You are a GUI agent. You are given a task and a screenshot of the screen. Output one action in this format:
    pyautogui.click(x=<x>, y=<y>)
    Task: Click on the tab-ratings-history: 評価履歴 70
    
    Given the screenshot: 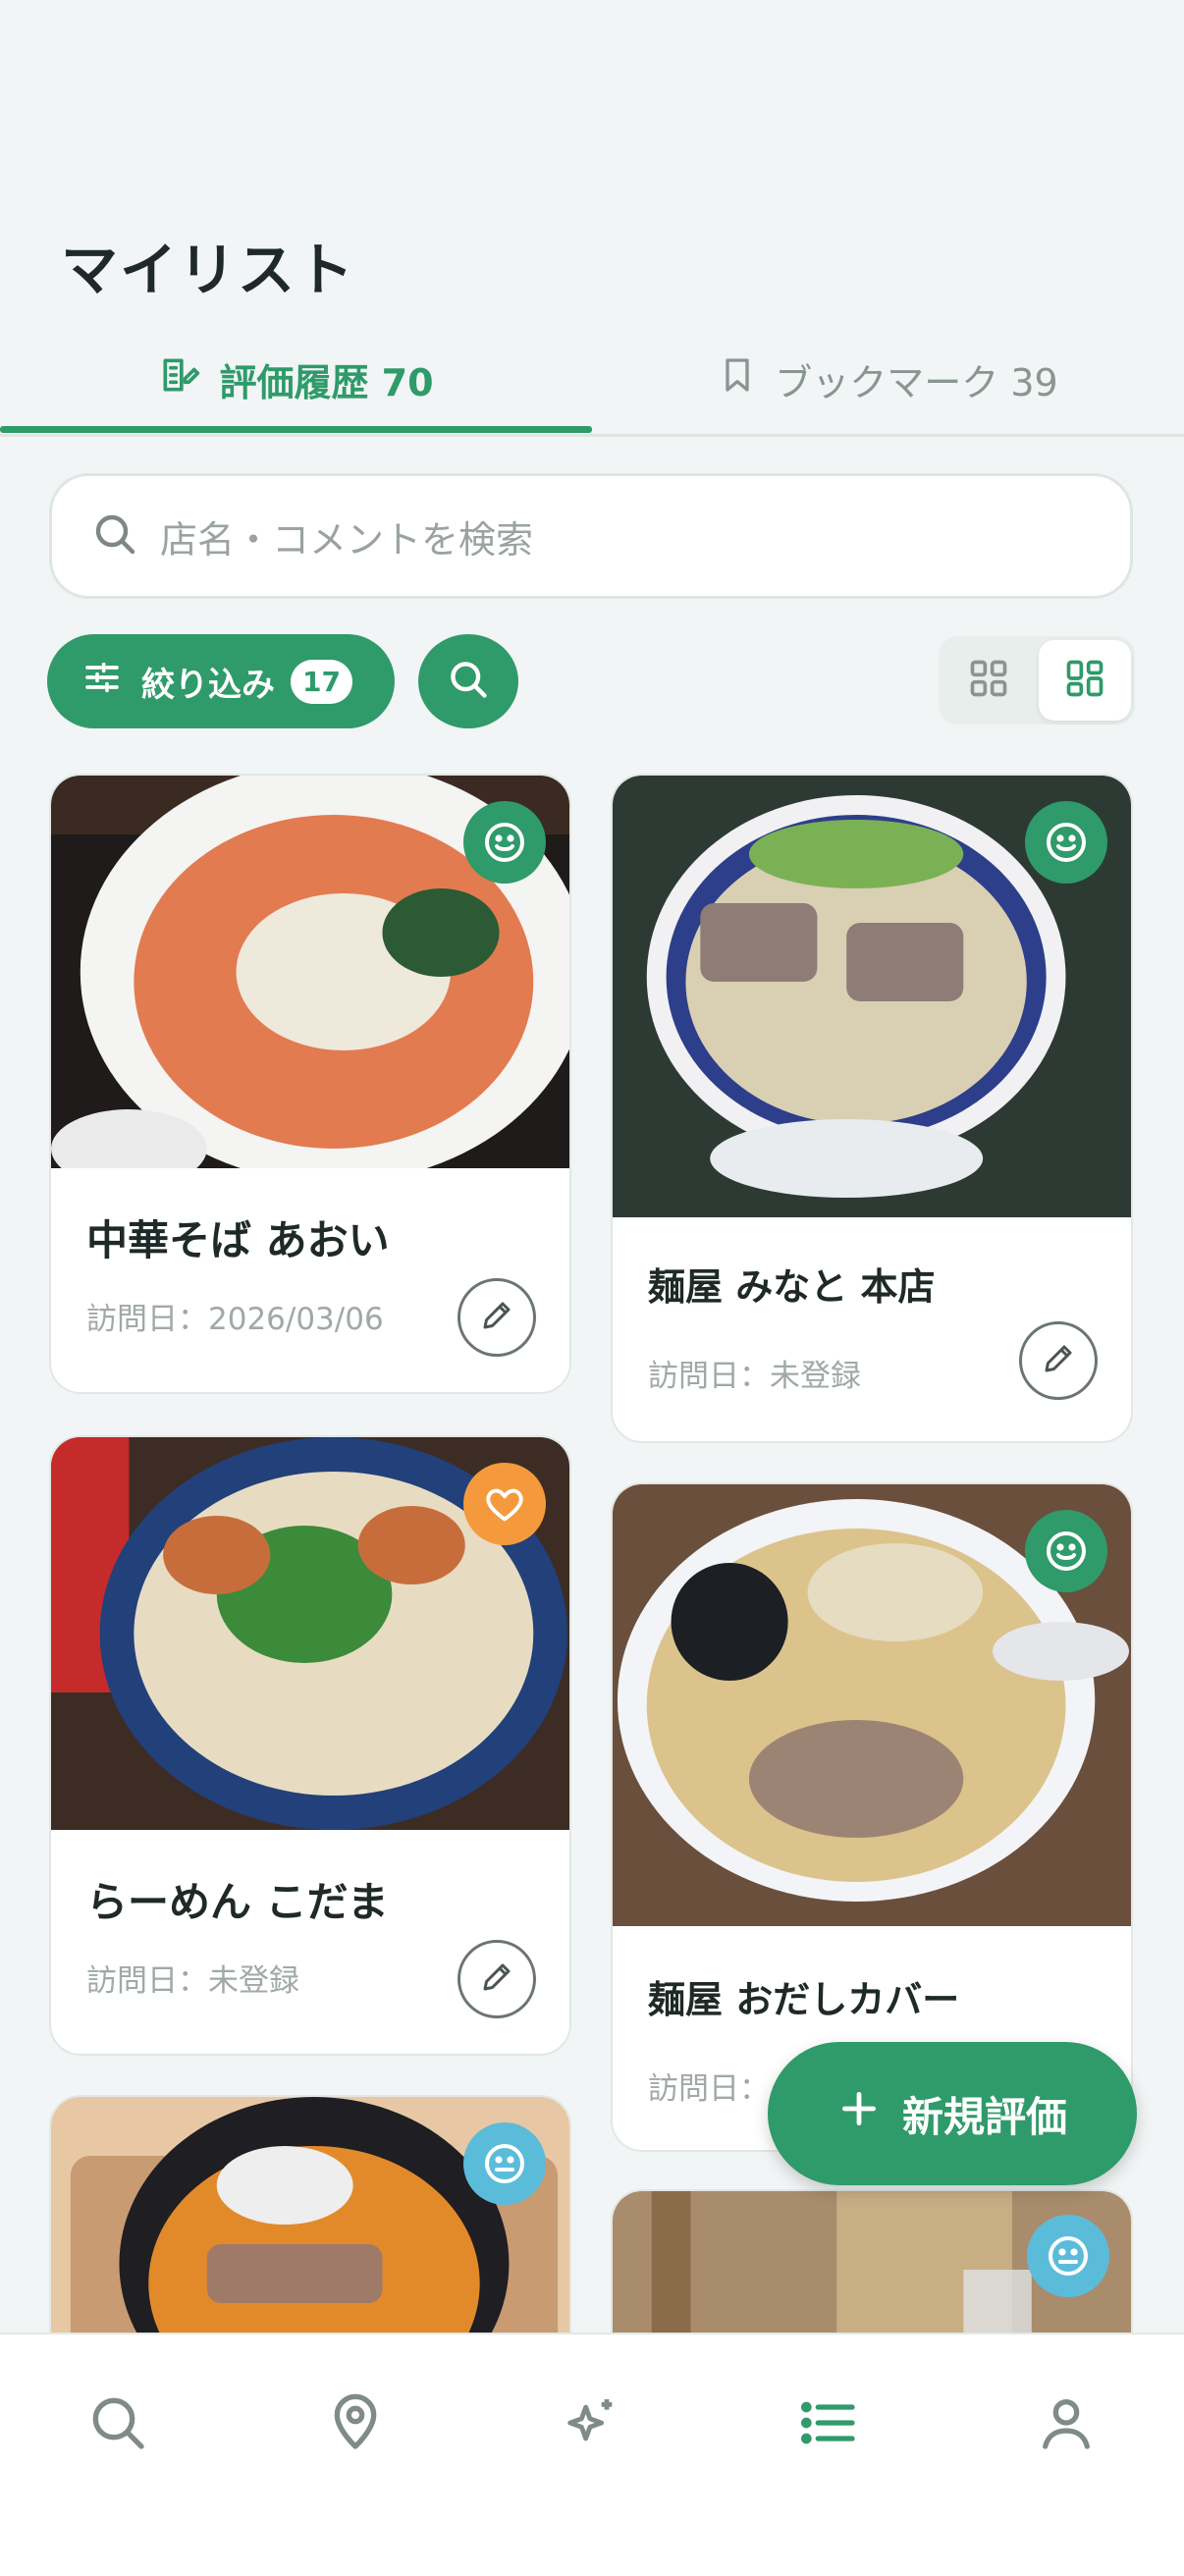 What is the action you would take?
    pyautogui.click(x=296, y=379)
    